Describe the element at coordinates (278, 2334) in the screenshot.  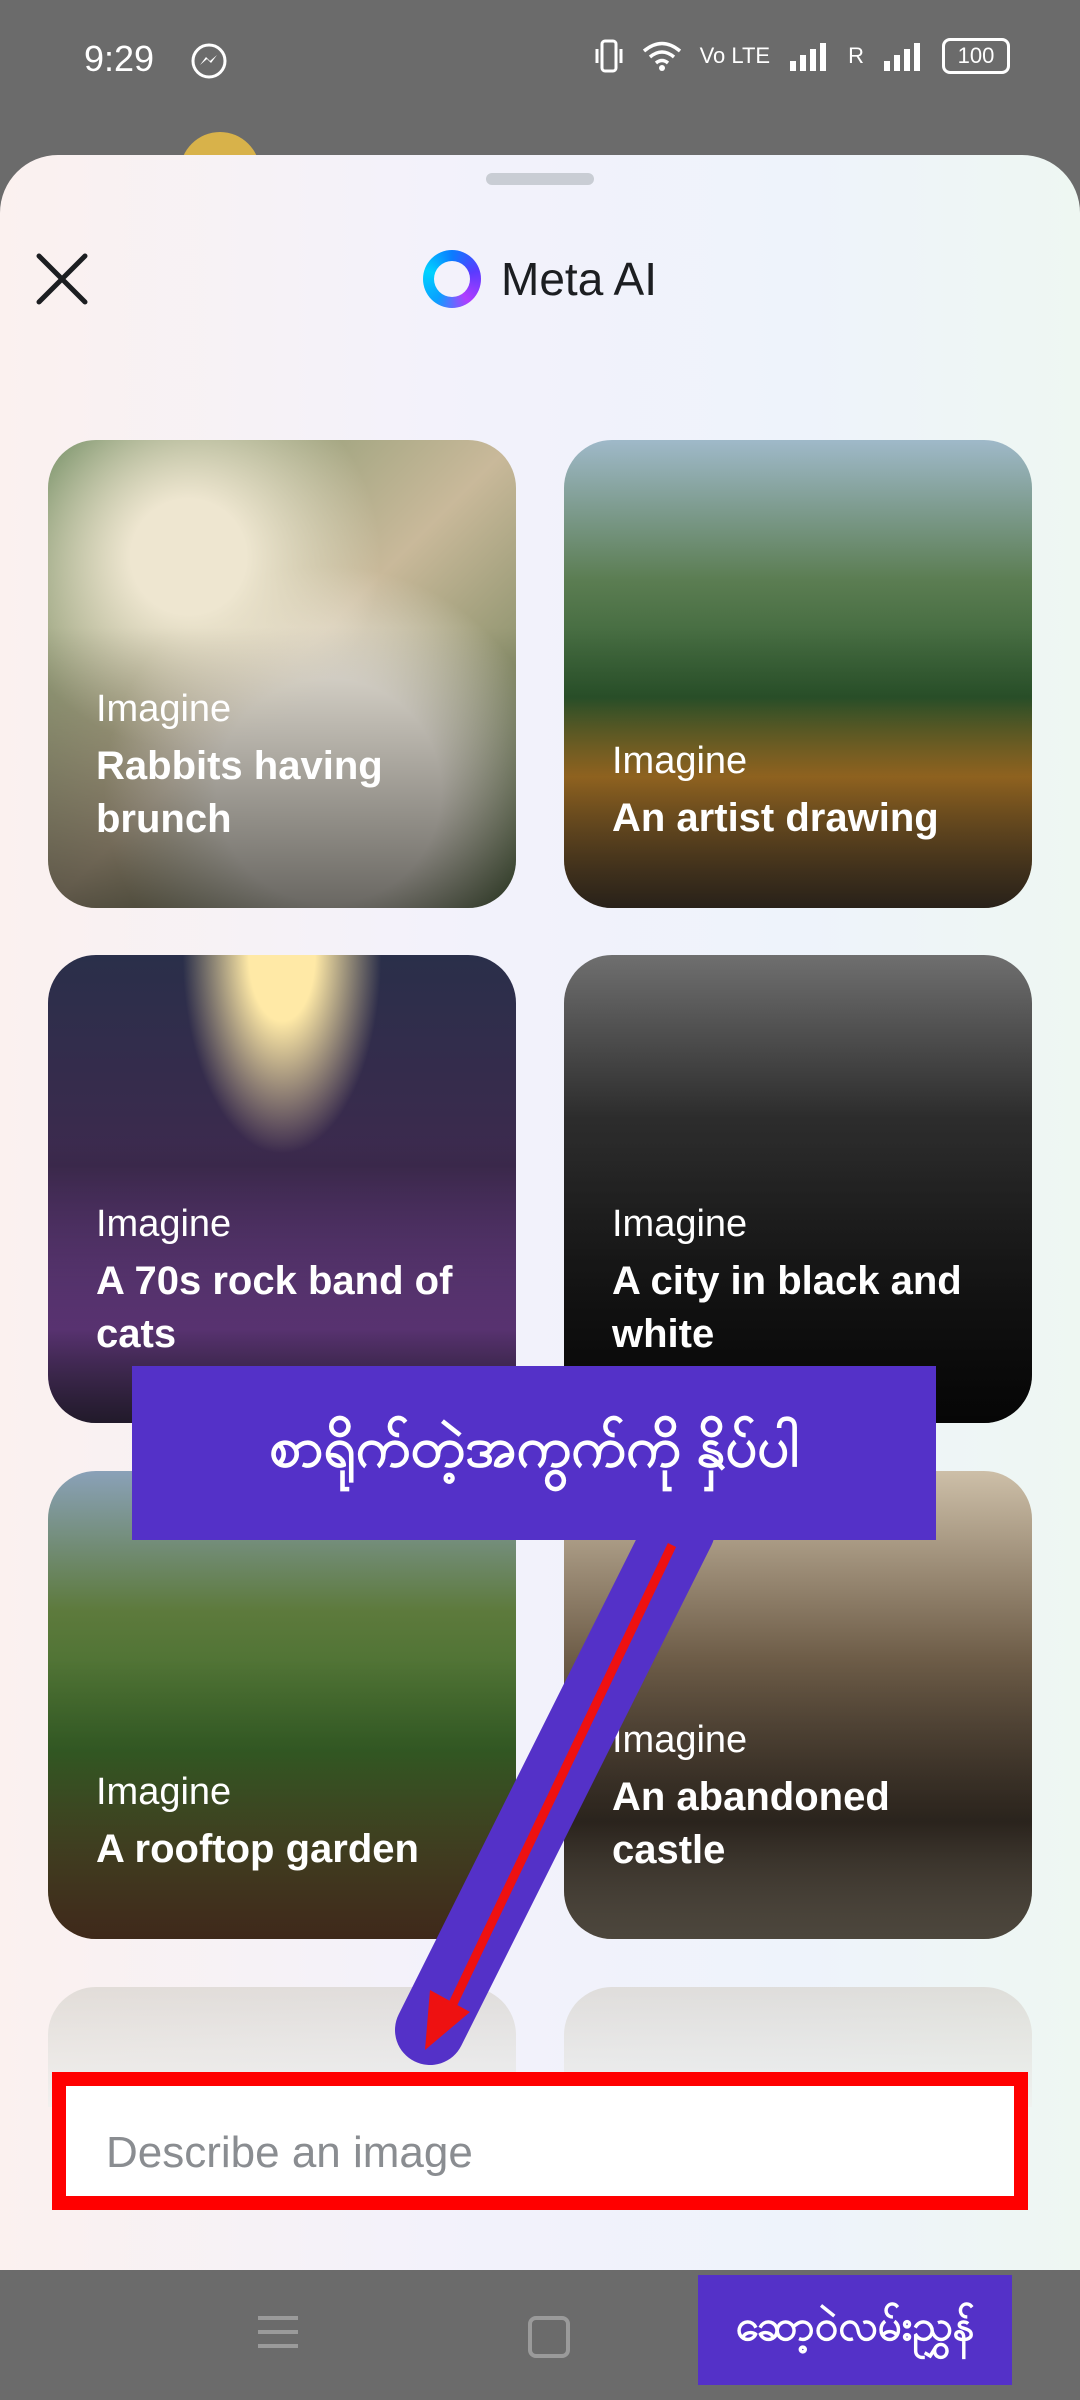
I see `recent-apps-button` at that location.